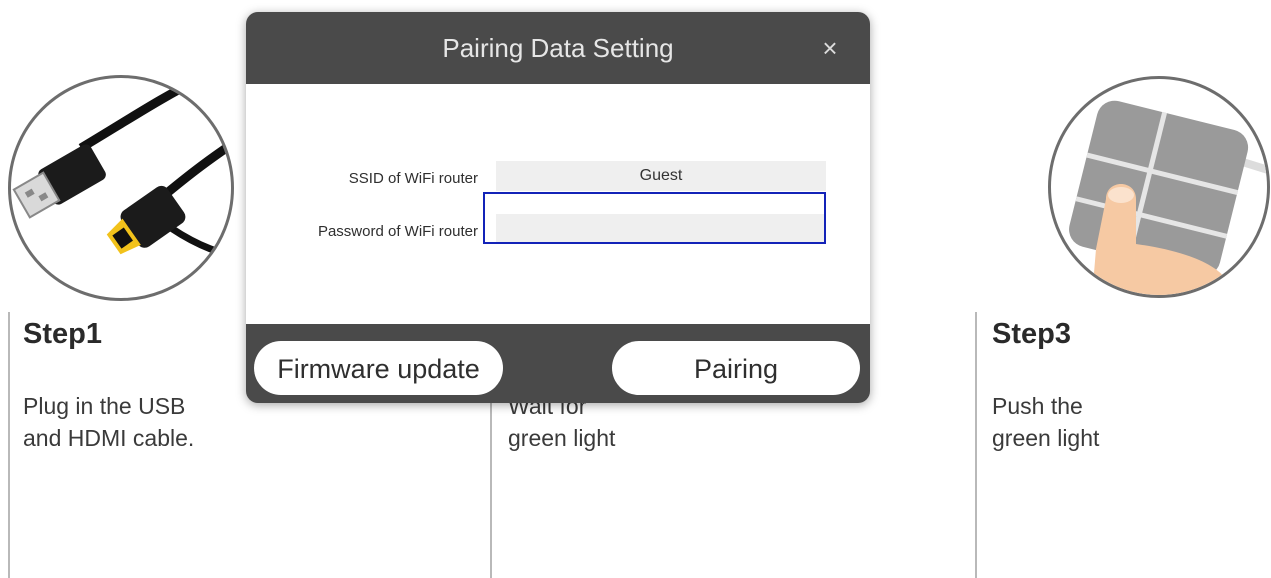  I want to click on step3-divider, so click(976, 445).